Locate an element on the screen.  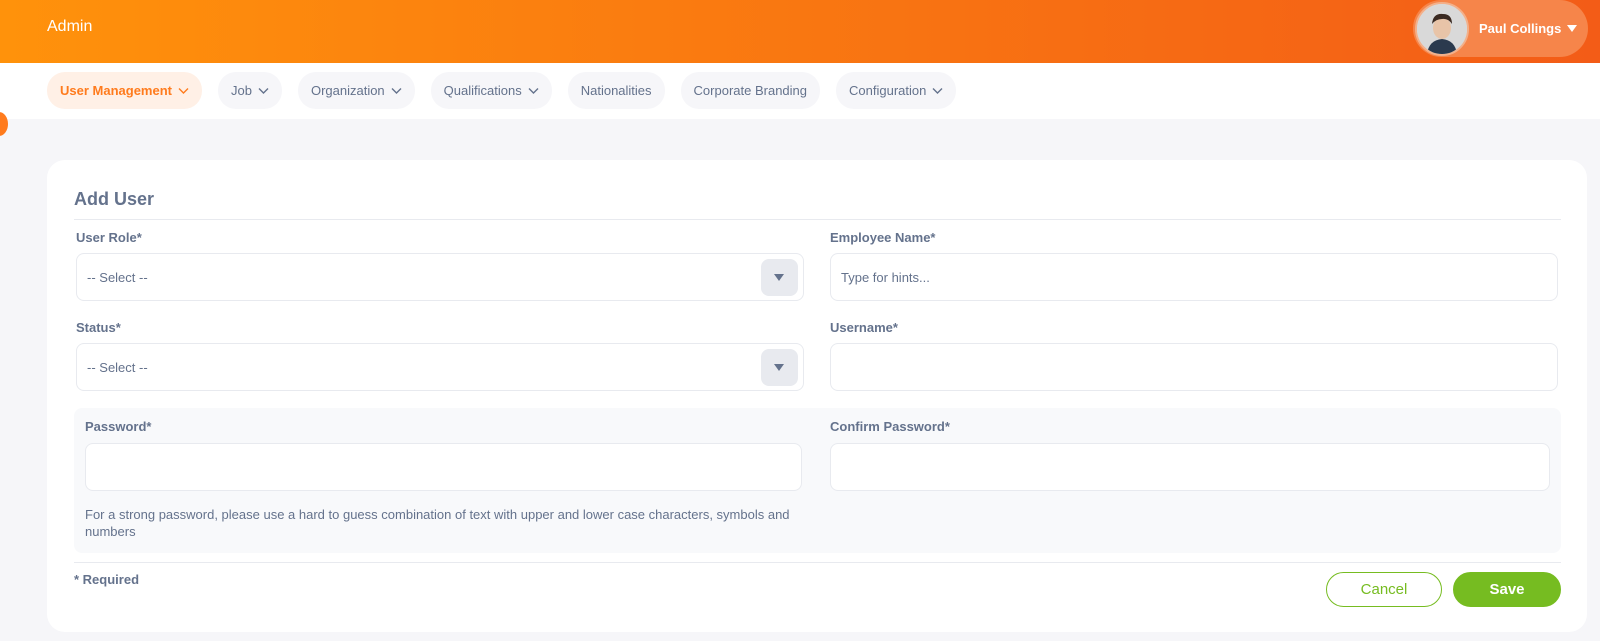
employee-name-label: Employee Name* is located at coordinates (883, 237).